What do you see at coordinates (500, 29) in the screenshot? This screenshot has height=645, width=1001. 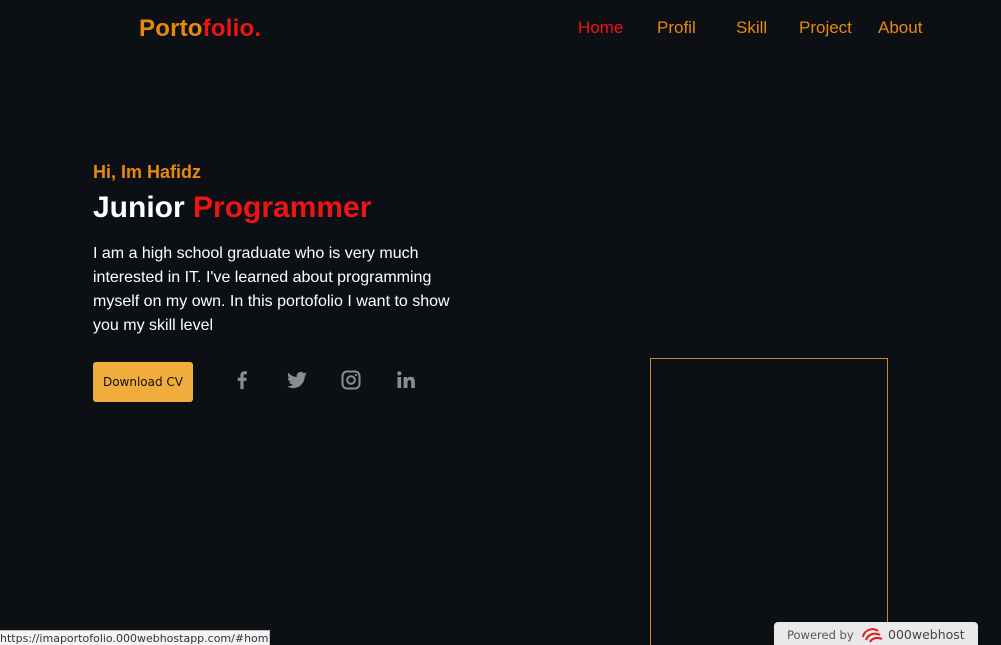 I see `main-nav: Home Profil Skill Project About` at bounding box center [500, 29].